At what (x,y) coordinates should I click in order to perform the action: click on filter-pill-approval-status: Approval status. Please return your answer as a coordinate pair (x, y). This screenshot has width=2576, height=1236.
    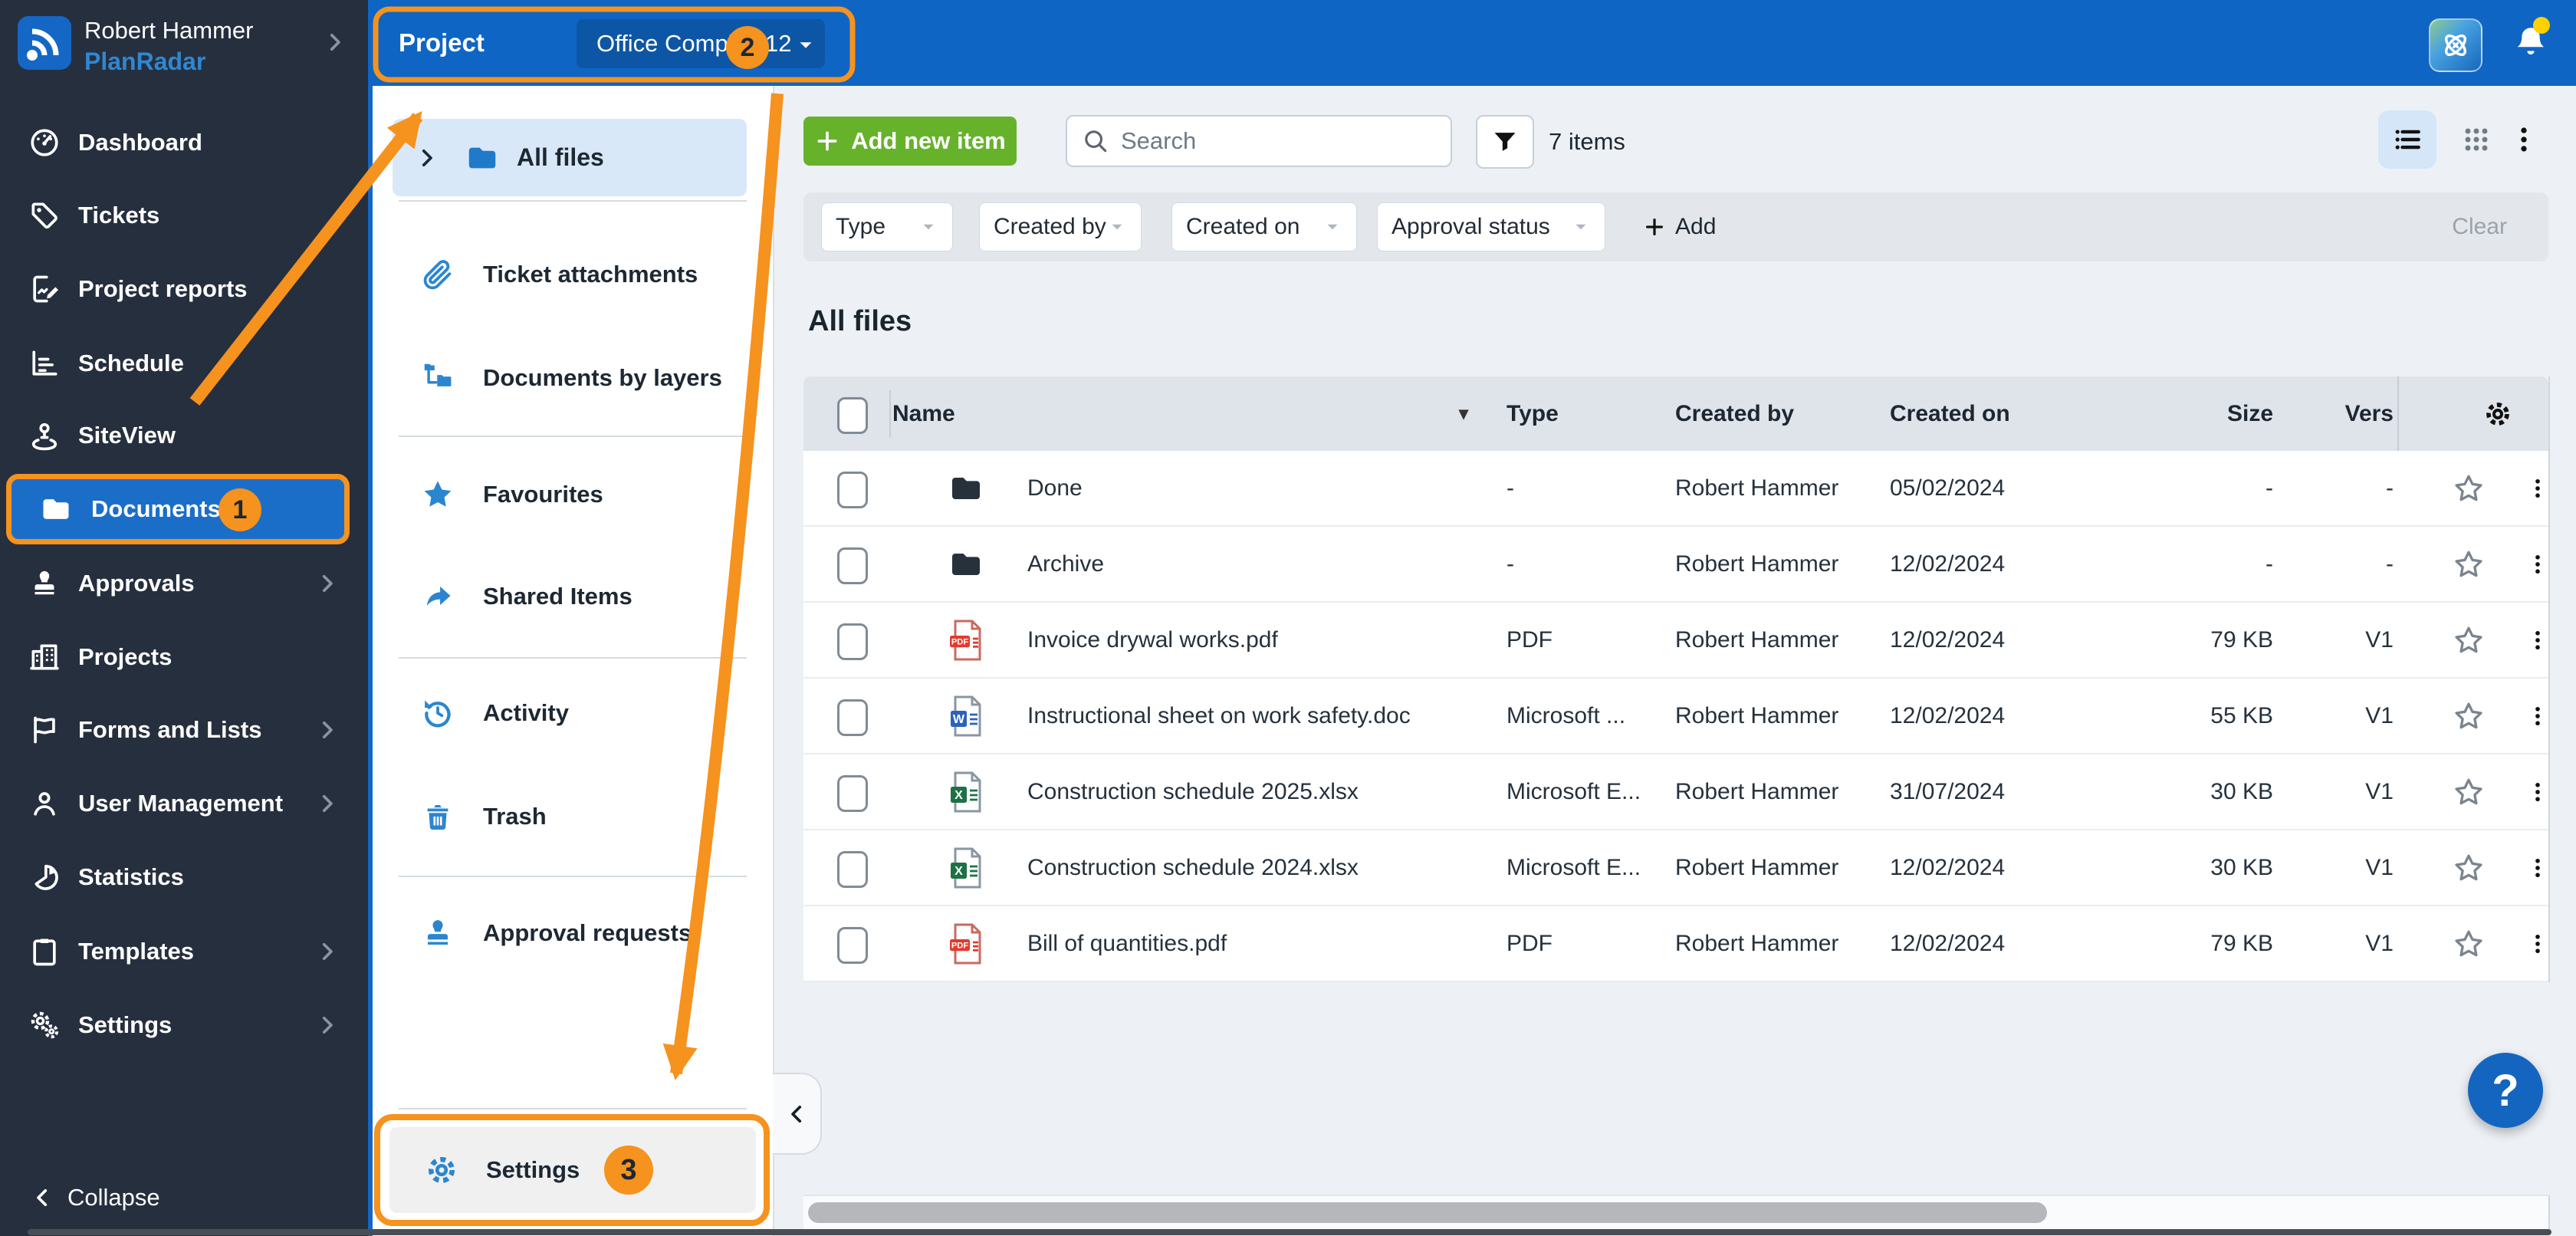
    Looking at the image, I should click on (1491, 227).